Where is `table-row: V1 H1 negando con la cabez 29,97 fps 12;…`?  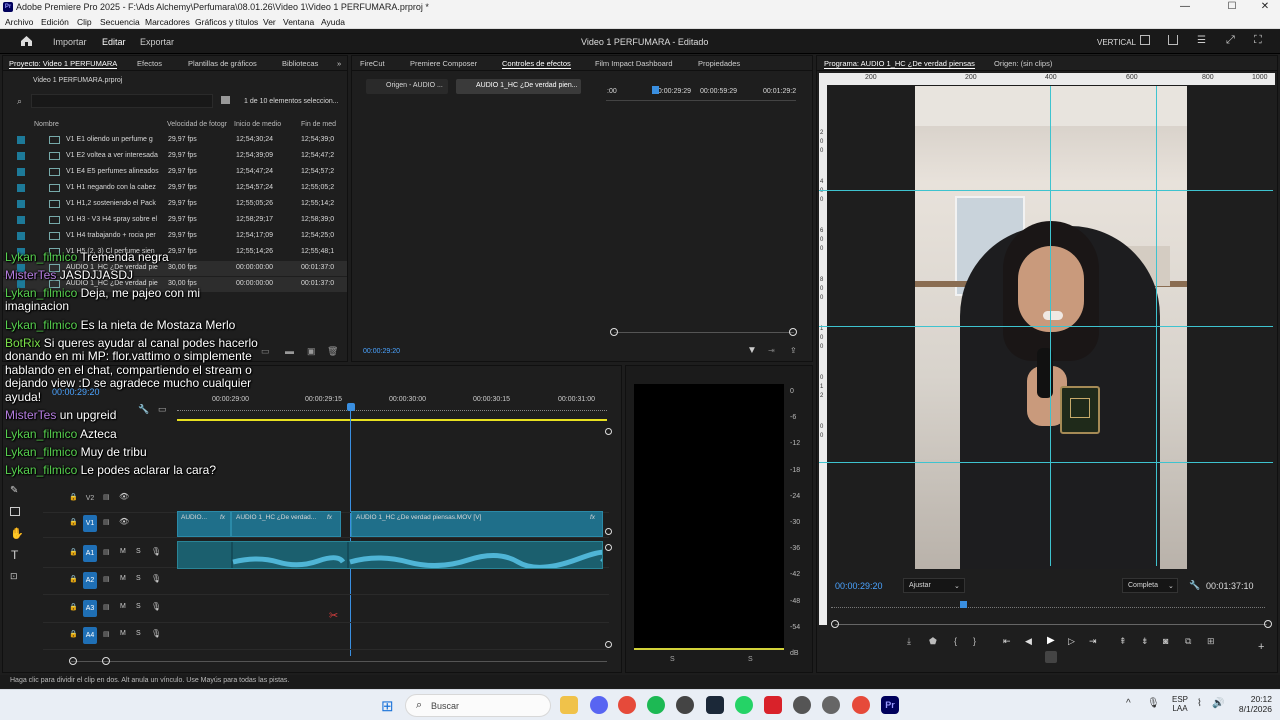
table-row: V1 H1 negando con la cabez 29,97 fps 12;… is located at coordinates (175, 188).